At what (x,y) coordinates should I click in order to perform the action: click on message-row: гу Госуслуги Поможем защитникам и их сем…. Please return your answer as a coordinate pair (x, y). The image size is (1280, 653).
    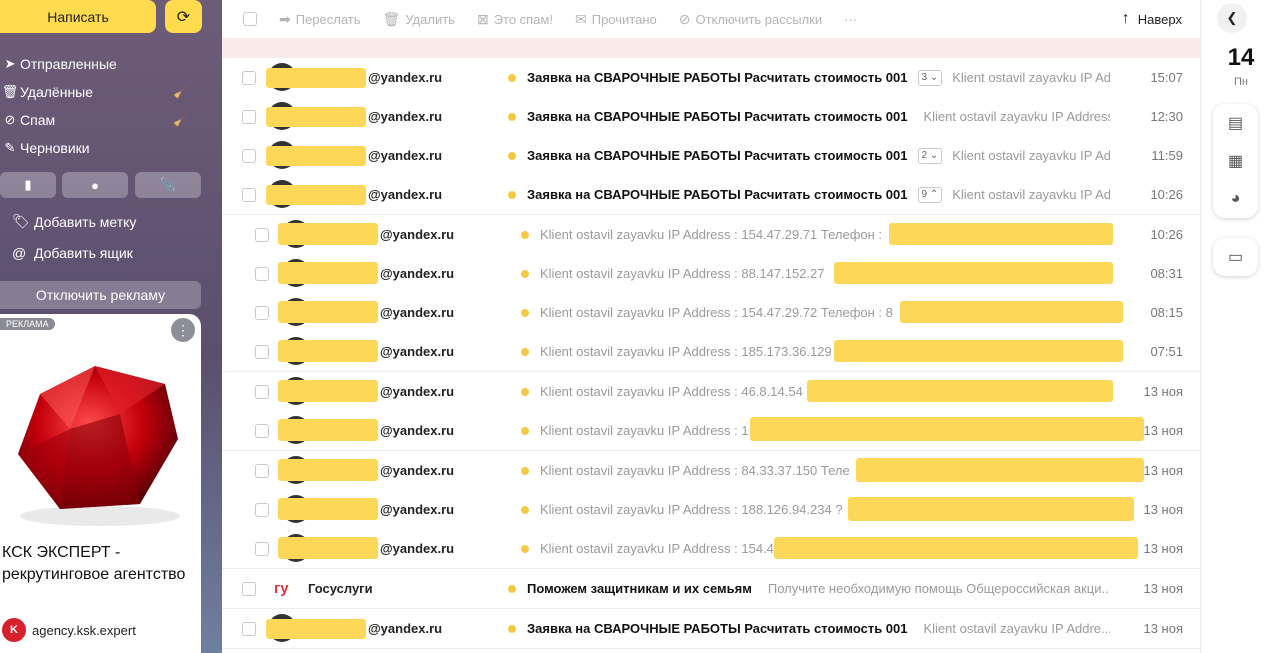
    Looking at the image, I should click on (711, 589).